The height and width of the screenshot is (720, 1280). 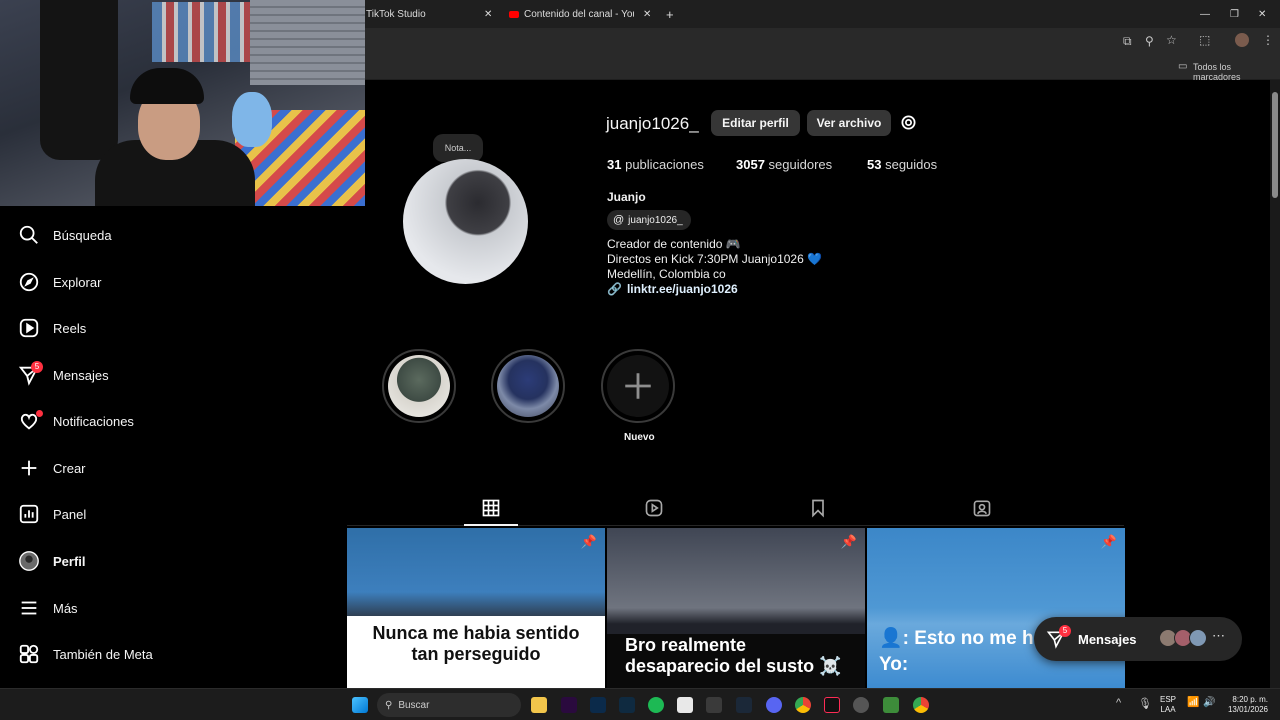 What do you see at coordinates (167, 86) in the screenshot?
I see `streamer-cap` at bounding box center [167, 86].